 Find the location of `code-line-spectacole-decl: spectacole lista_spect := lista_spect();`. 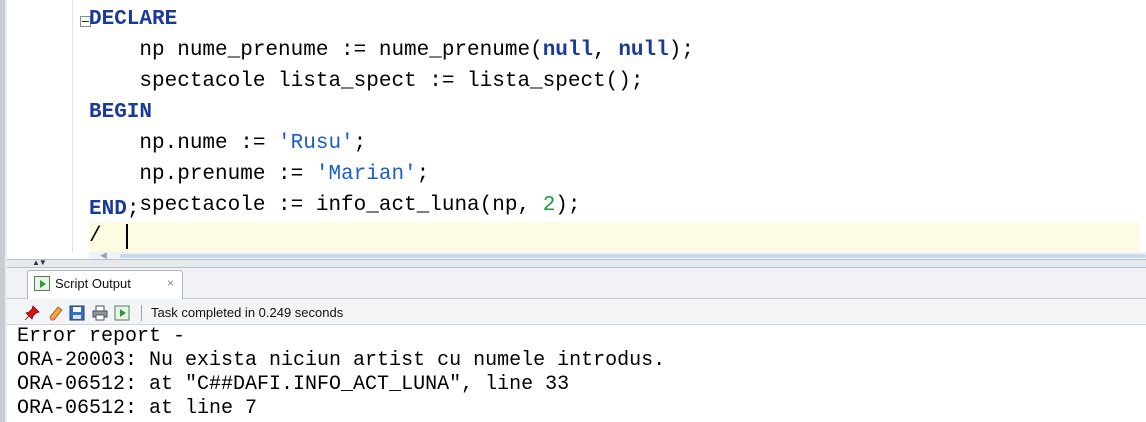

code-line-spectacole-decl: spectacole lista_spect := lista_spect(); is located at coordinates (366, 82).